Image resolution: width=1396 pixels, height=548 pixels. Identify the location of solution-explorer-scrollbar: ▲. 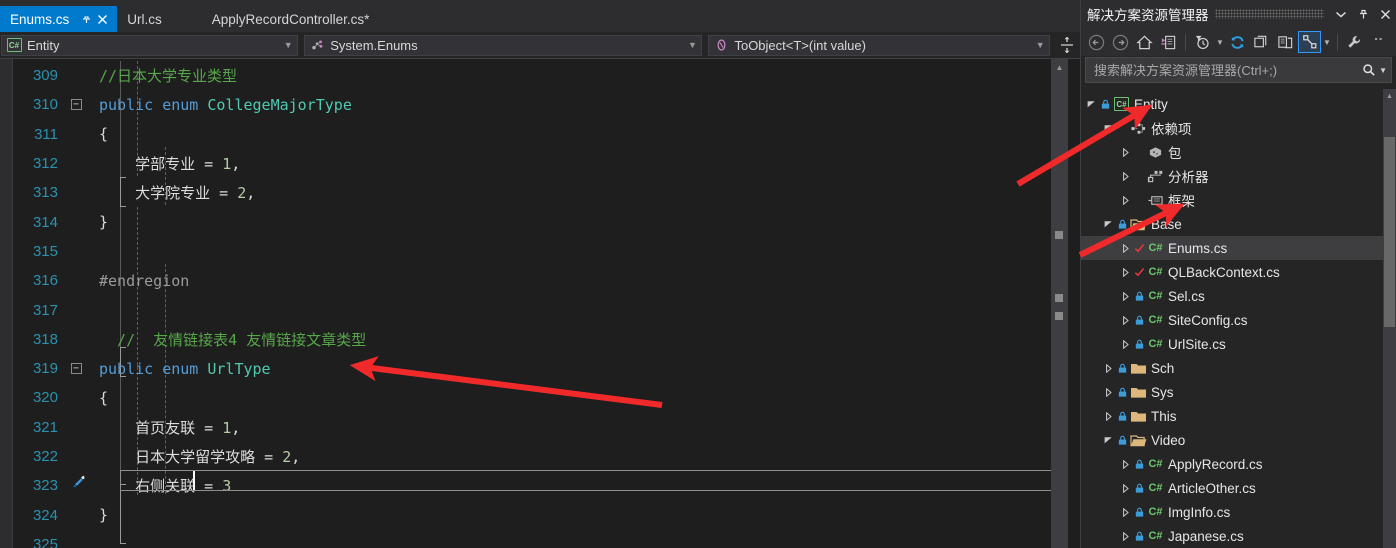
(1389, 318).